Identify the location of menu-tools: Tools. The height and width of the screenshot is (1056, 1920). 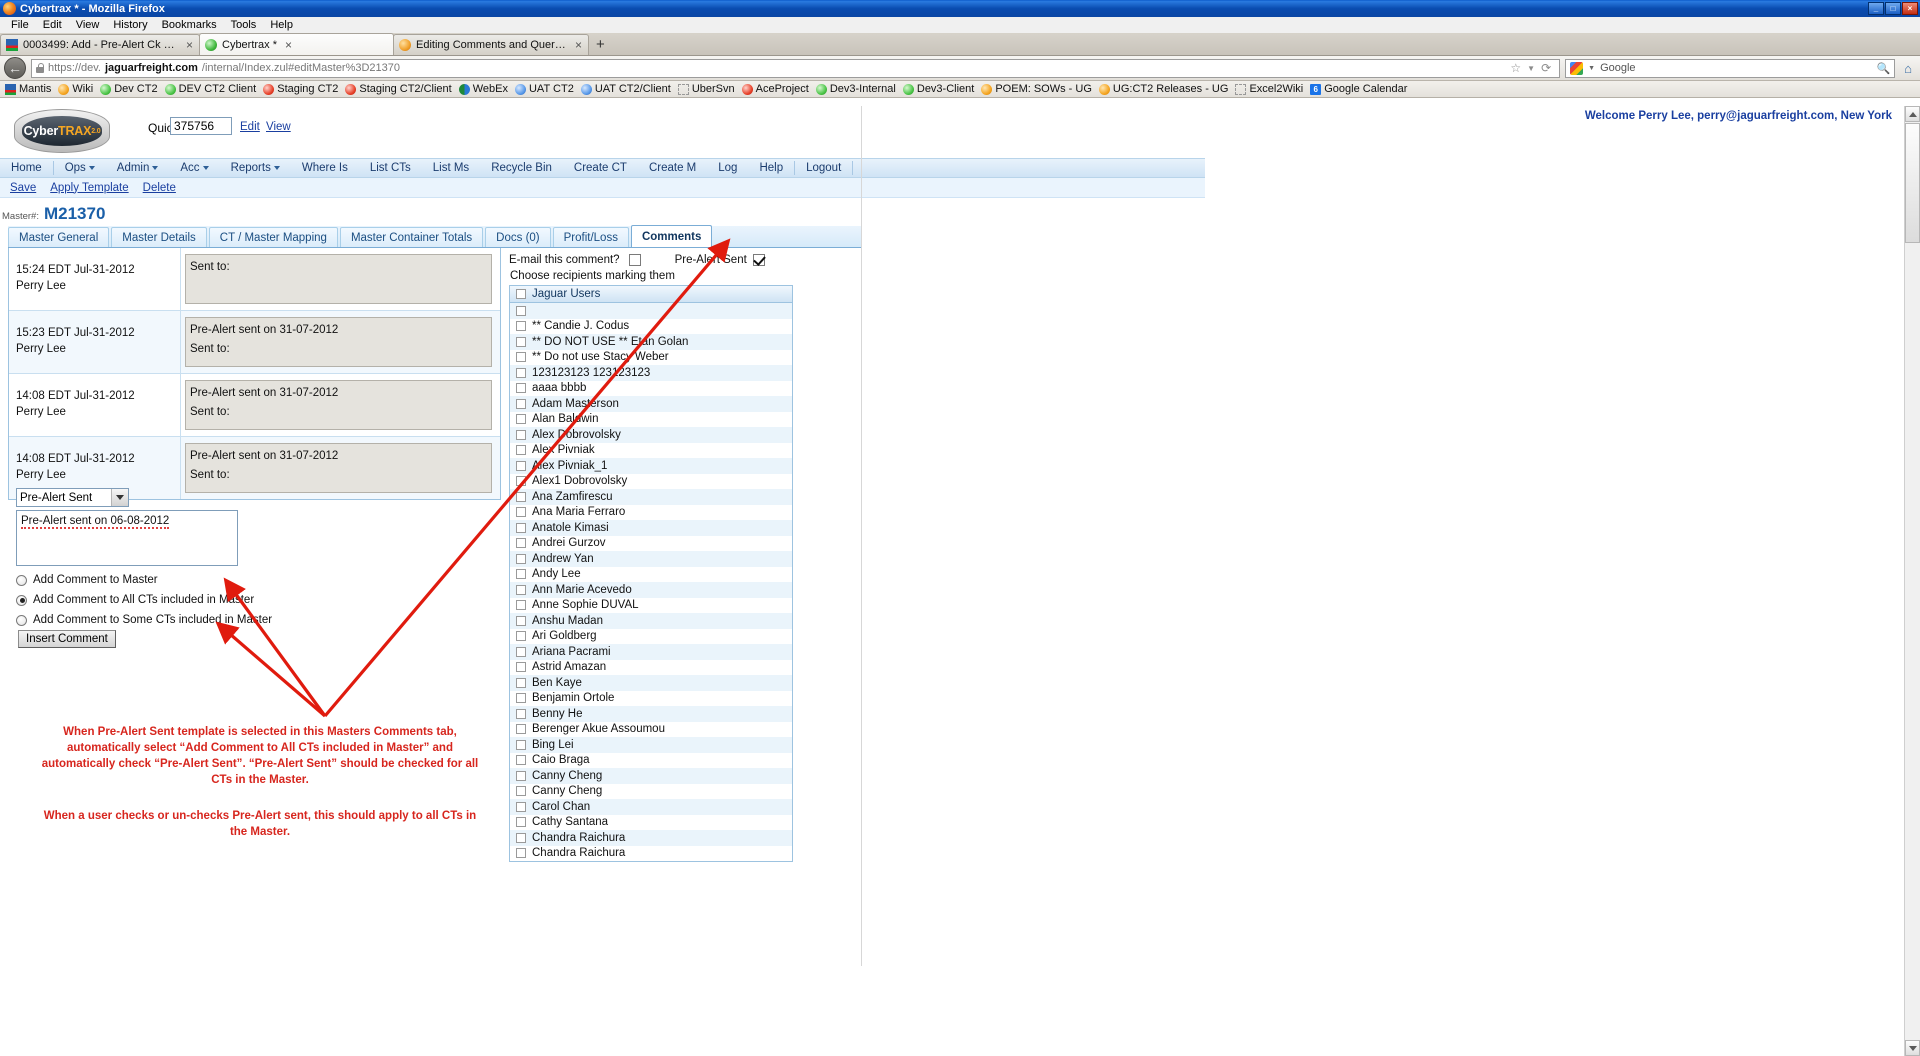
(244, 25).